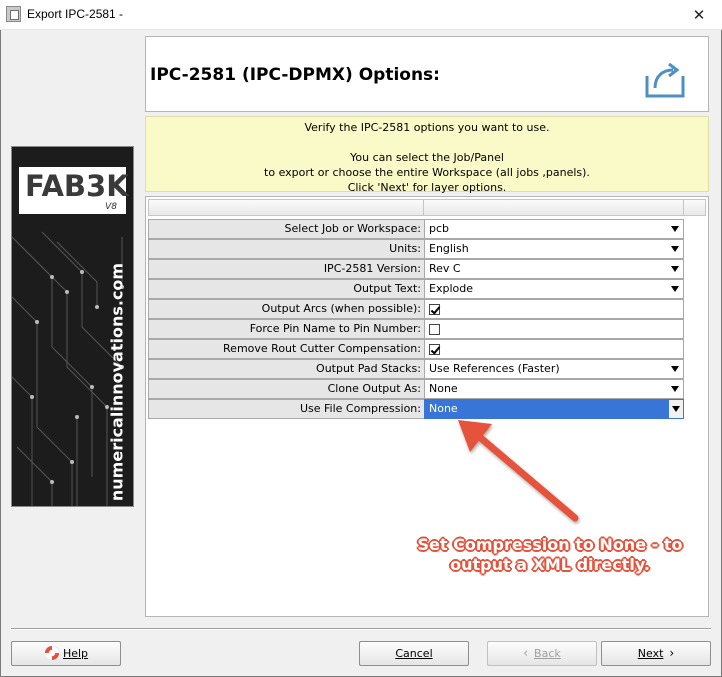 The height and width of the screenshot is (677, 722). What do you see at coordinates (550, 544) in the screenshot?
I see `annotation-line: Set Compression to None - to` at bounding box center [550, 544].